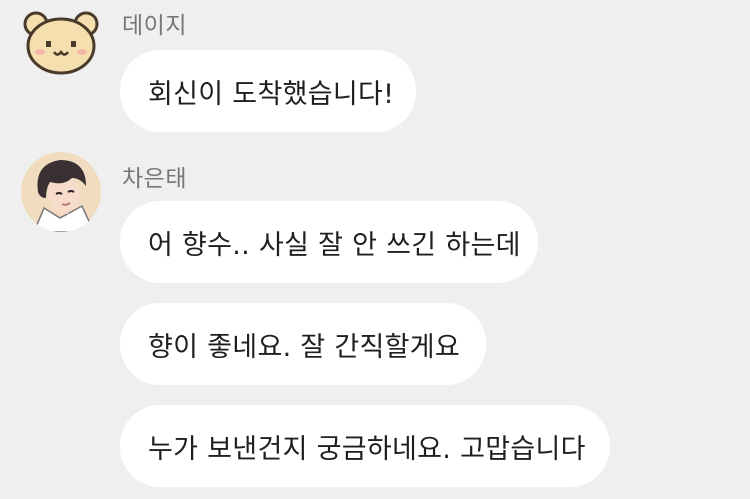  What do you see at coordinates (61, 43) in the screenshot?
I see `bear-avatar-icon` at bounding box center [61, 43].